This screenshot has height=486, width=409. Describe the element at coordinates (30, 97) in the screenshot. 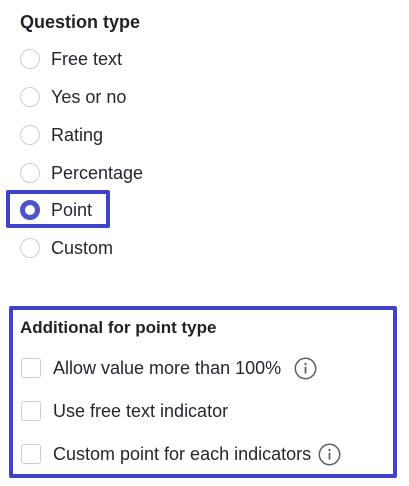

I see `radio-button-yes-or-no` at that location.